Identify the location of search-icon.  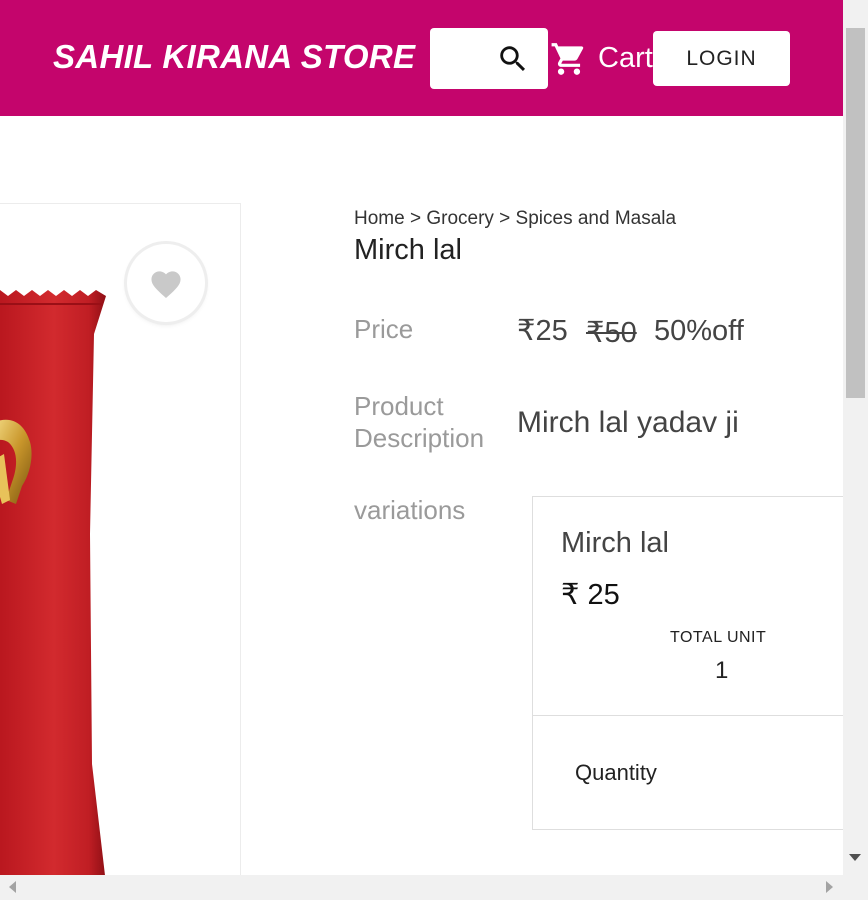
(513, 59).